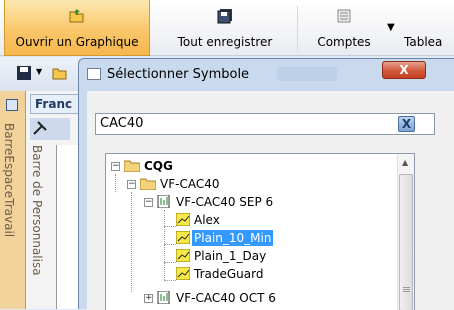  I want to click on background-toolstrip, so click(50, 129).